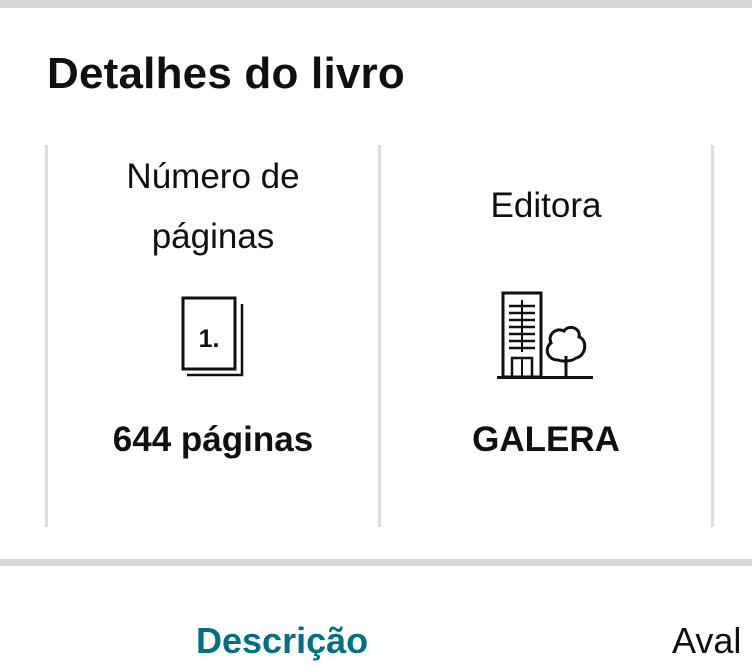 The width and height of the screenshot is (752, 667). What do you see at coordinates (376, 4) in the screenshot?
I see `top-separator` at bounding box center [376, 4].